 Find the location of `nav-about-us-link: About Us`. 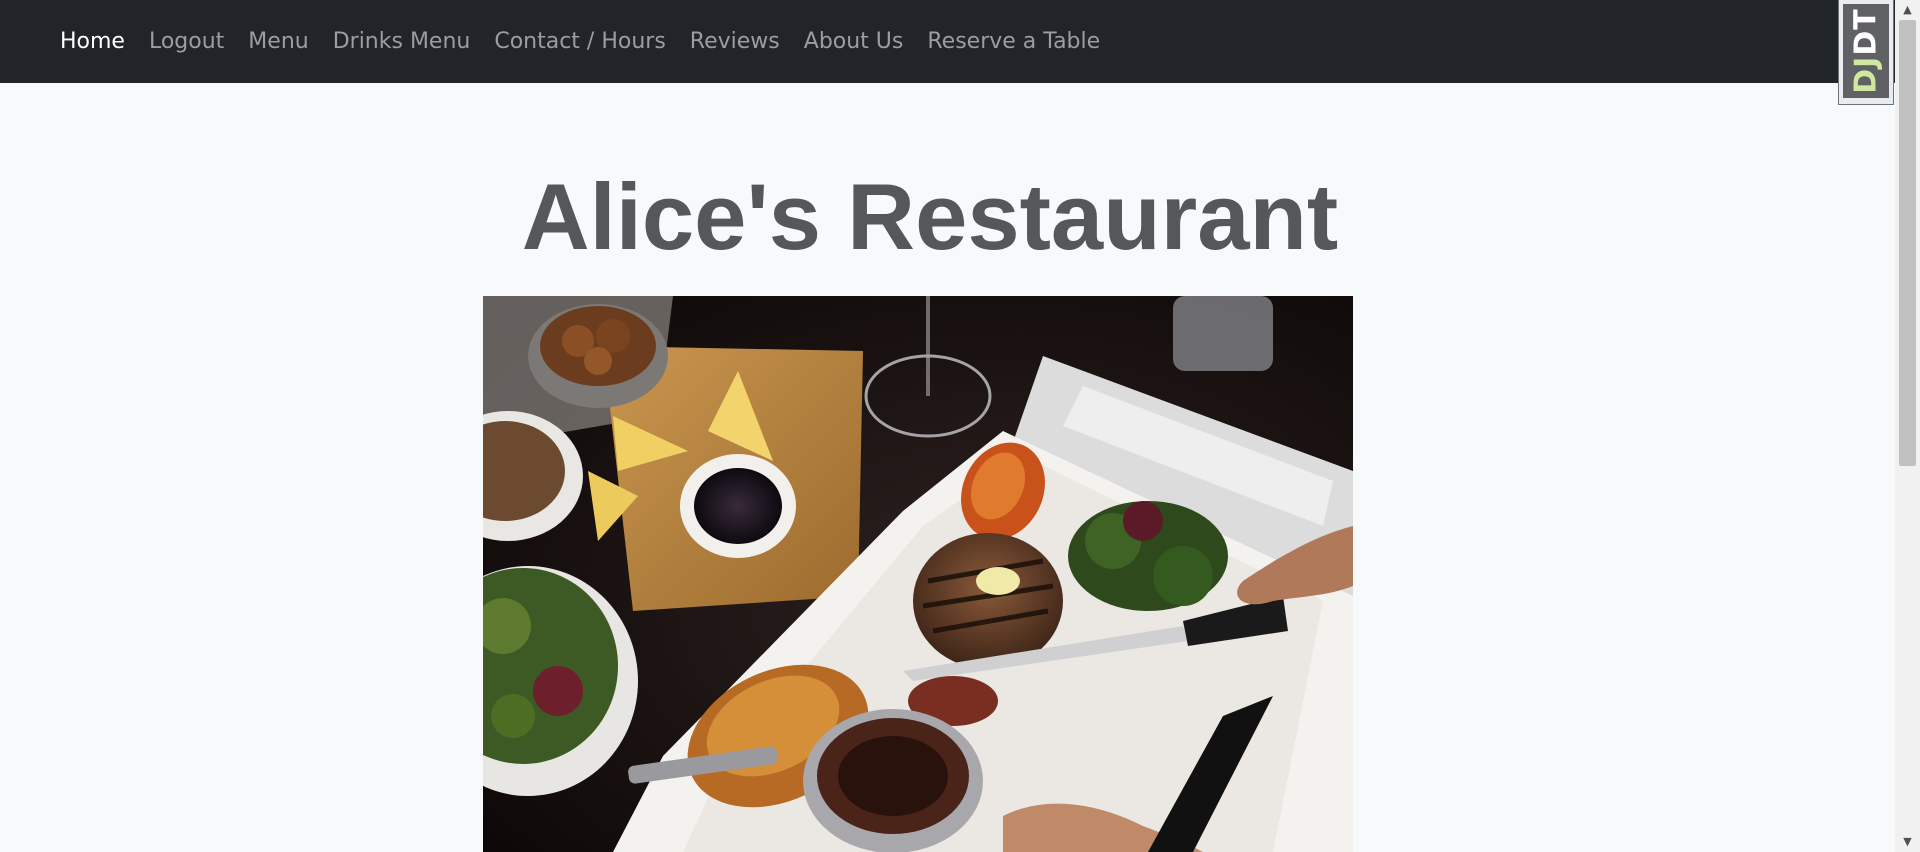

nav-about-us-link: About Us is located at coordinates (854, 41).